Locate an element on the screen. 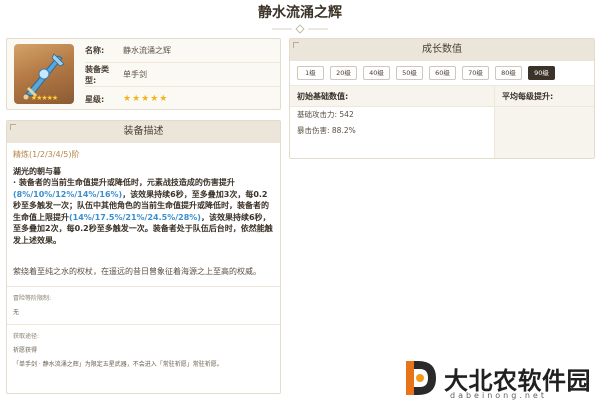  rarity-stars: ★★★★★ is located at coordinates (146, 99).